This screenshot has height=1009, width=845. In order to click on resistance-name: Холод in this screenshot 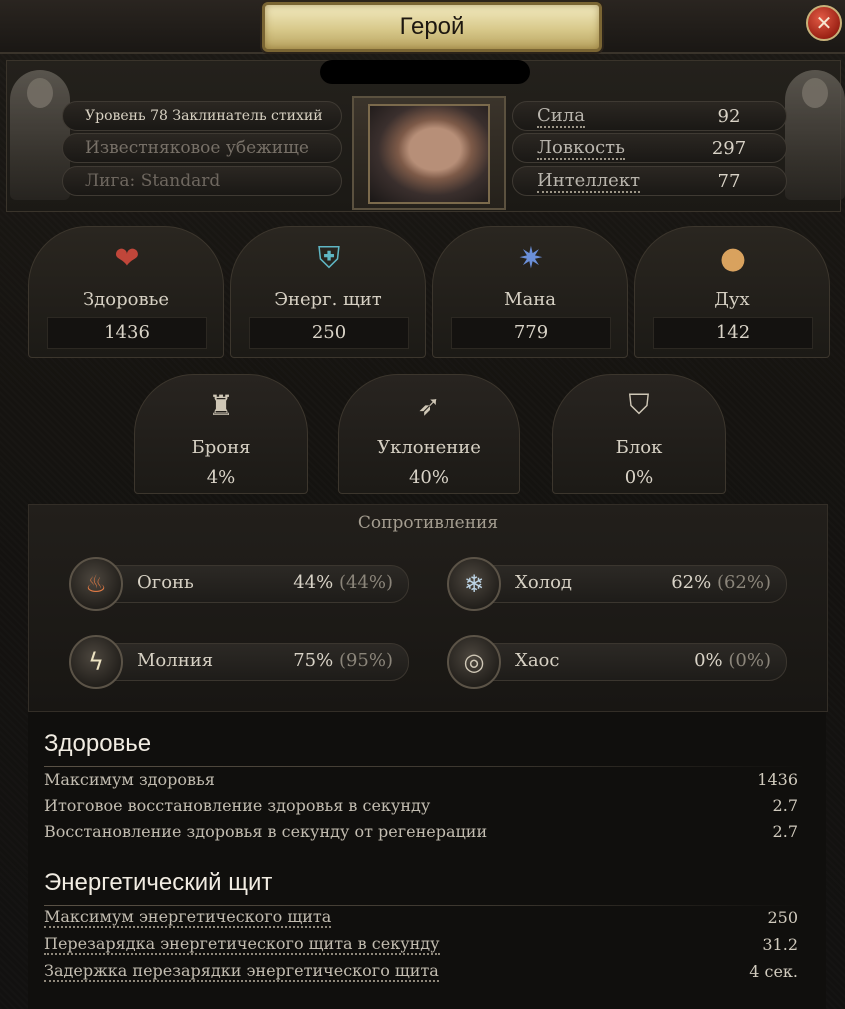, I will do `click(544, 582)`.